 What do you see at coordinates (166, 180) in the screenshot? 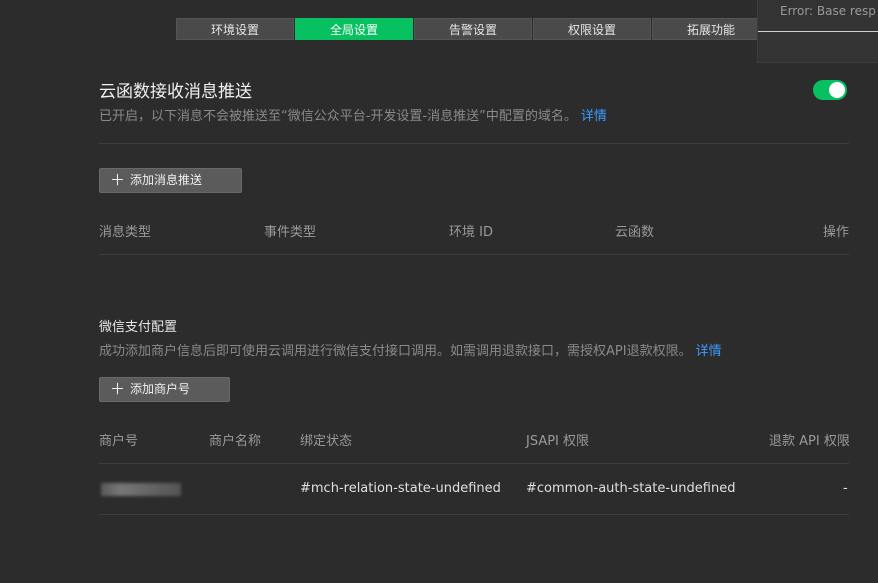
I see `add-push-label: 添加消息推送` at bounding box center [166, 180].